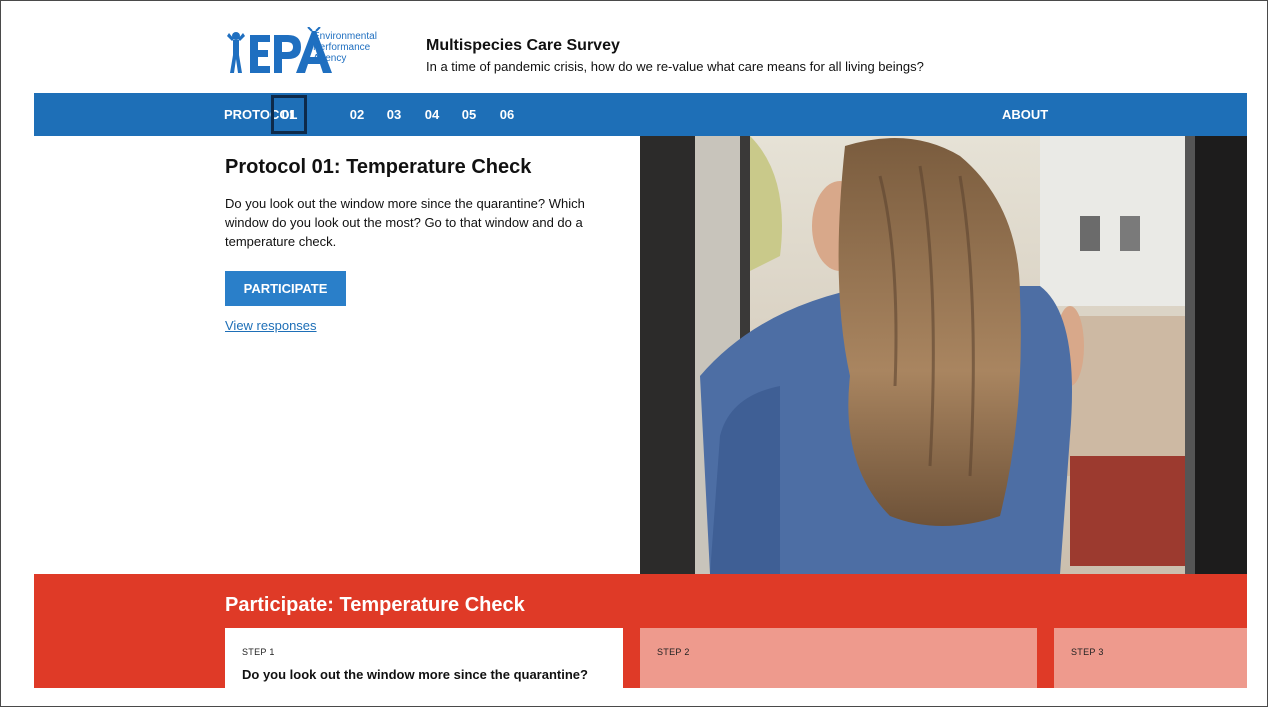  Describe the element at coordinates (271, 325) in the screenshot. I see `view-responses-link: View responses` at that location.